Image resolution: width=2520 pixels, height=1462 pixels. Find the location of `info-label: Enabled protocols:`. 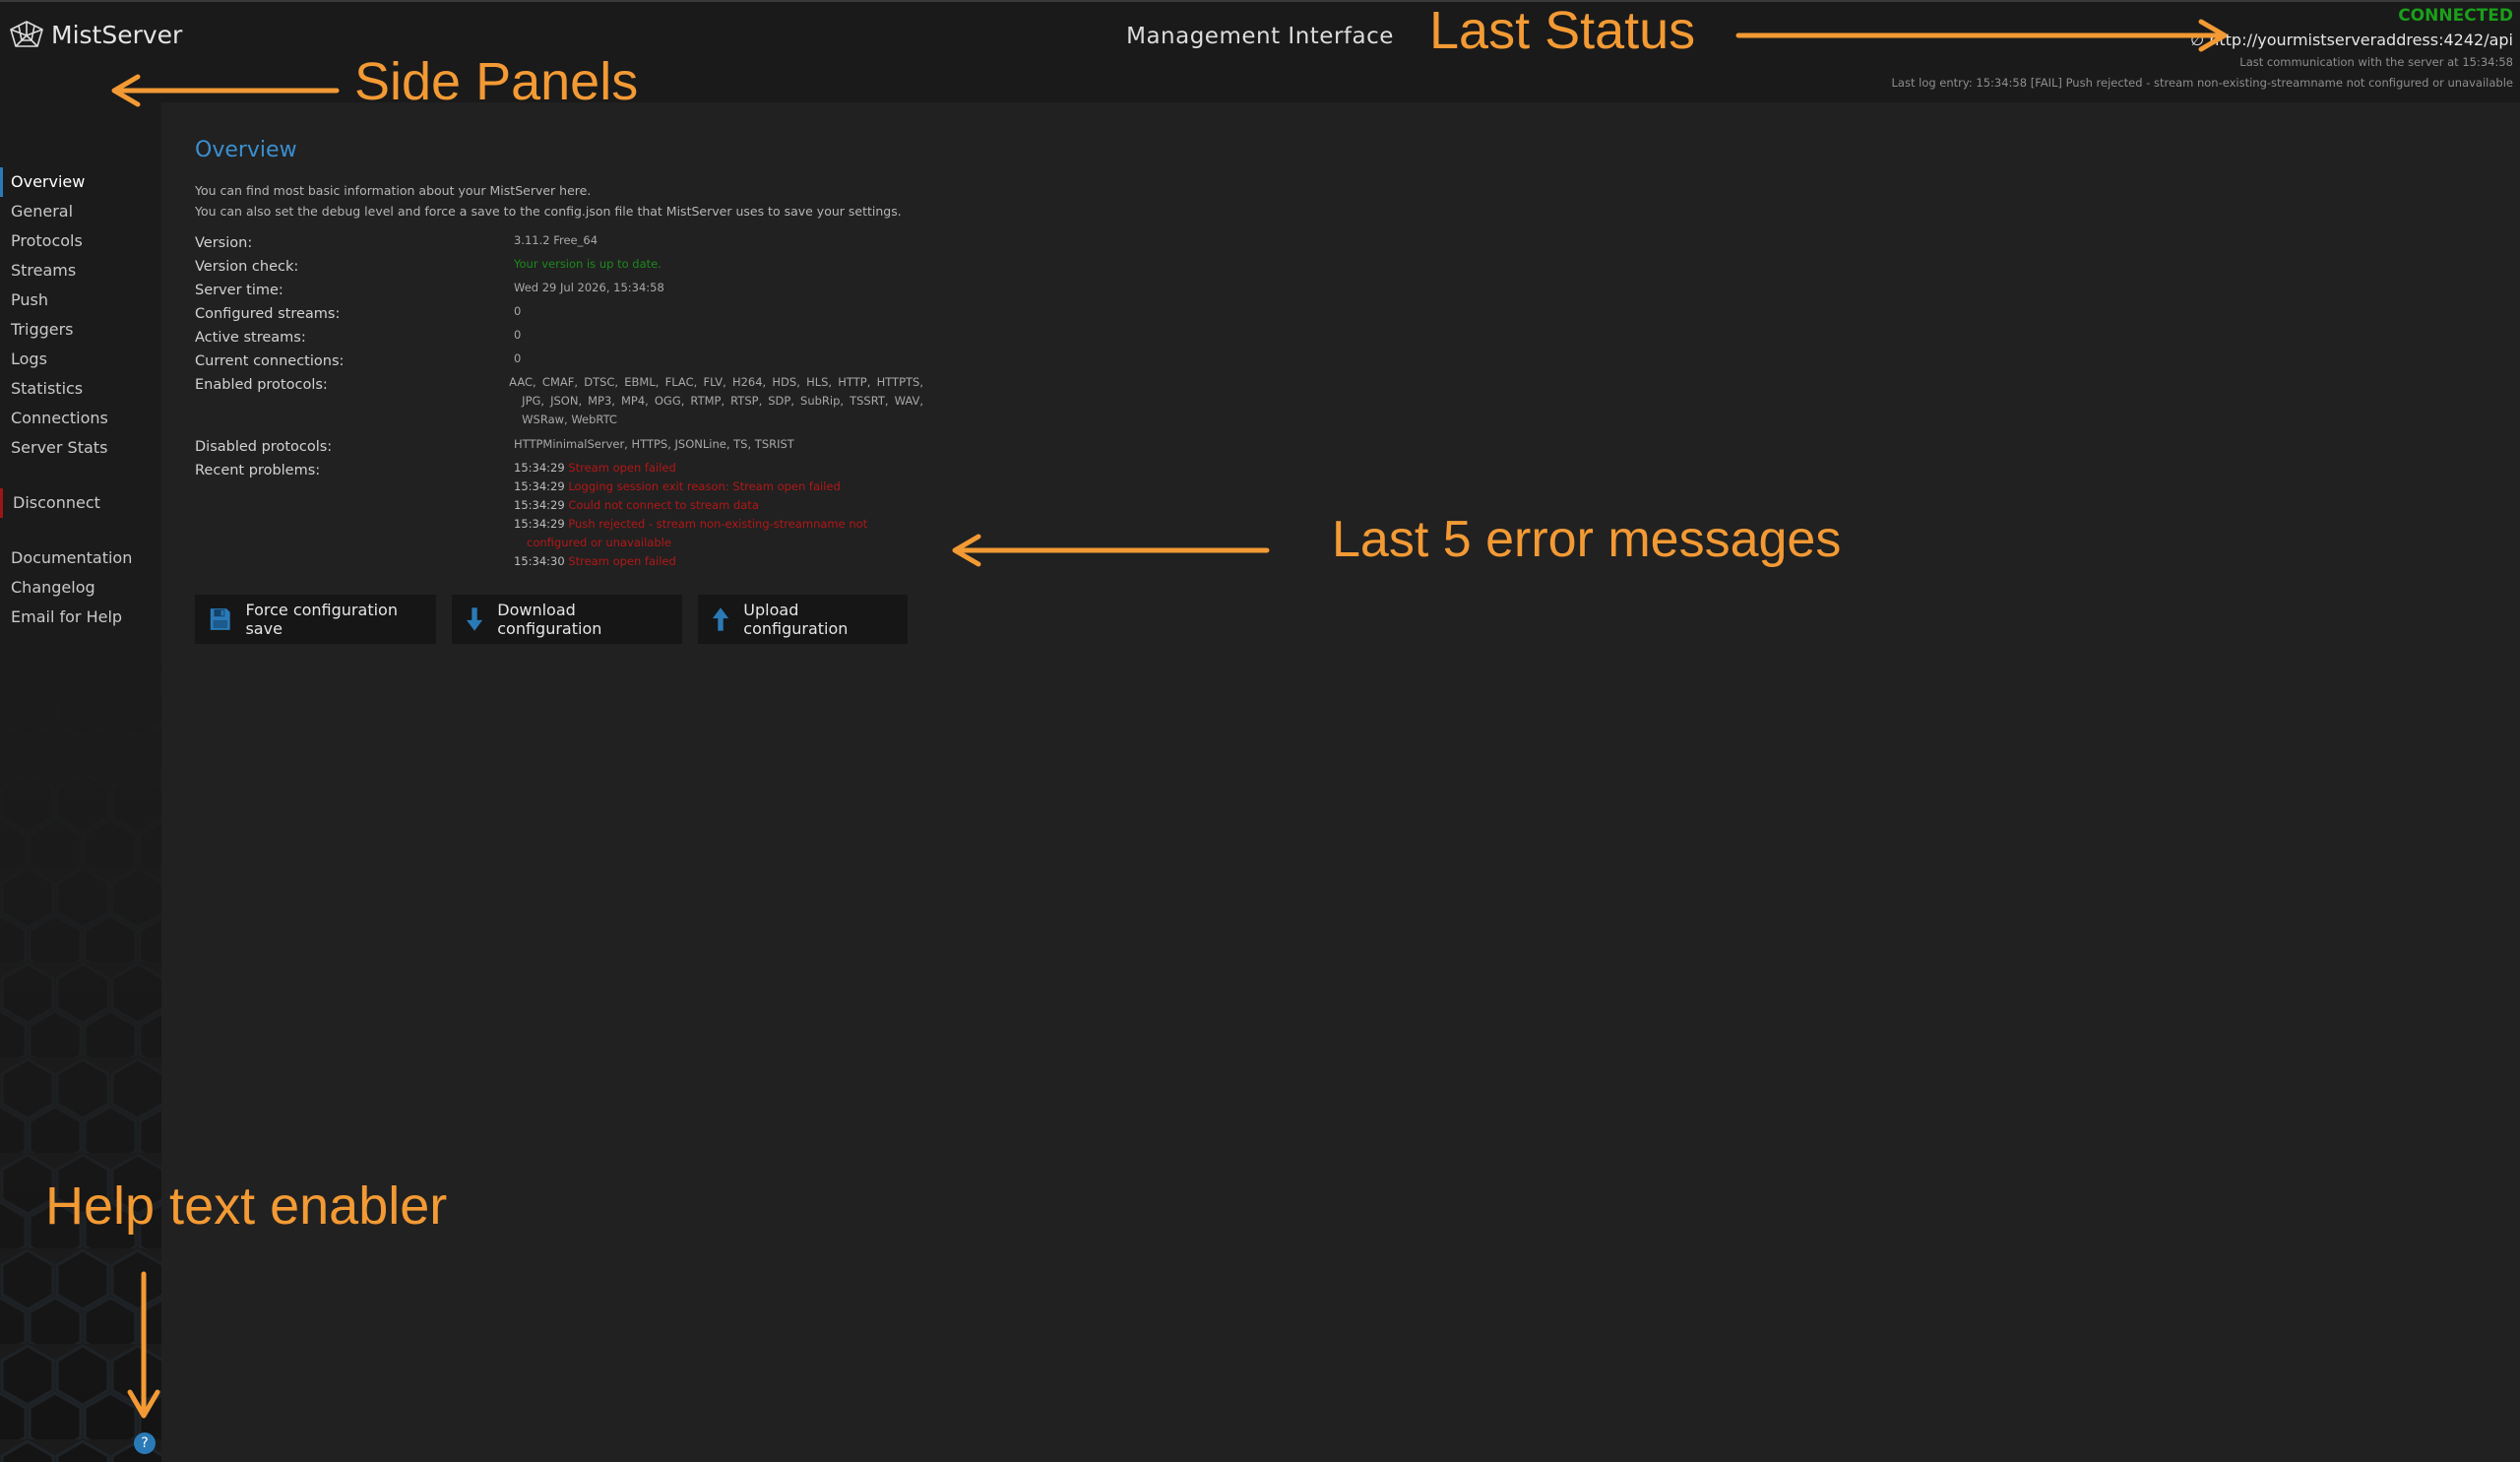

info-label: Enabled protocols: is located at coordinates (261, 385).